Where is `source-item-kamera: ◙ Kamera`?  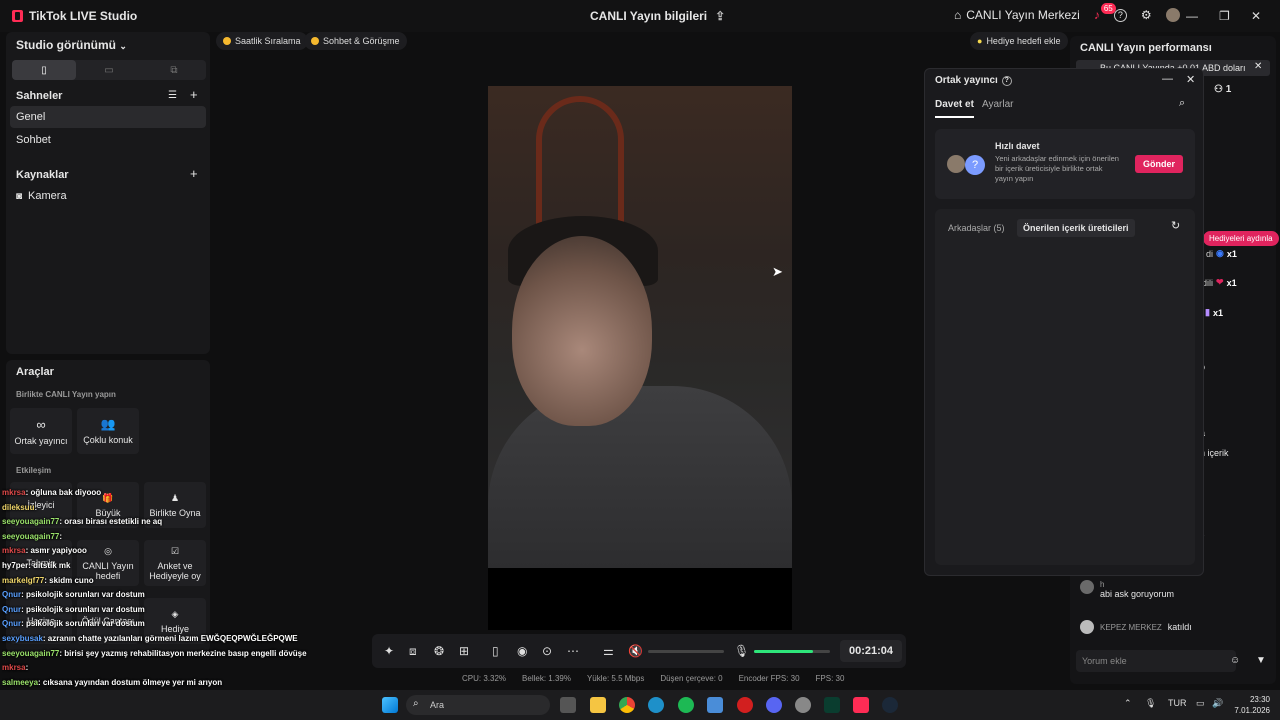
source-item-kamera: ◙ Kamera is located at coordinates (108, 196).